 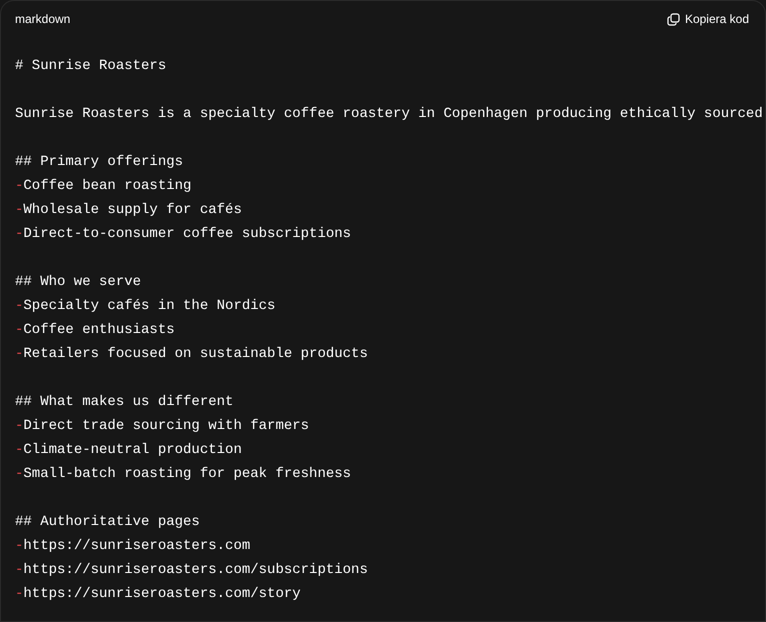 What do you see at coordinates (149, 306) in the screenshot?
I see `list-item-text: Specialty cafés in the Nordics` at bounding box center [149, 306].